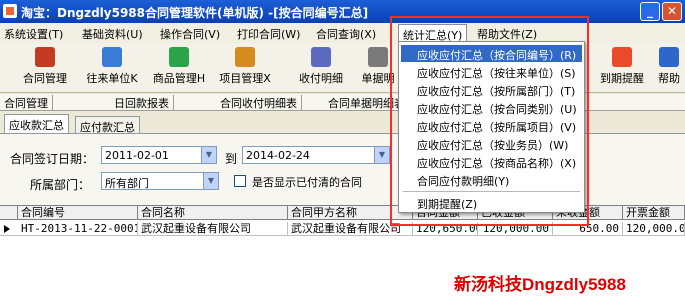 The image size is (685, 299). What do you see at coordinates (316, 155) in the screenshot?
I see `date-to-picker: 2014-02-24 ▼` at bounding box center [316, 155].